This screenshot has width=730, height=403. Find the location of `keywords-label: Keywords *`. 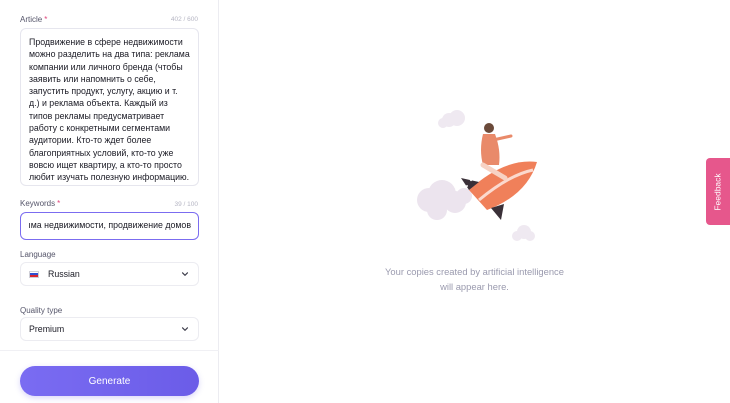

keywords-label: Keywords * is located at coordinates (40, 203).